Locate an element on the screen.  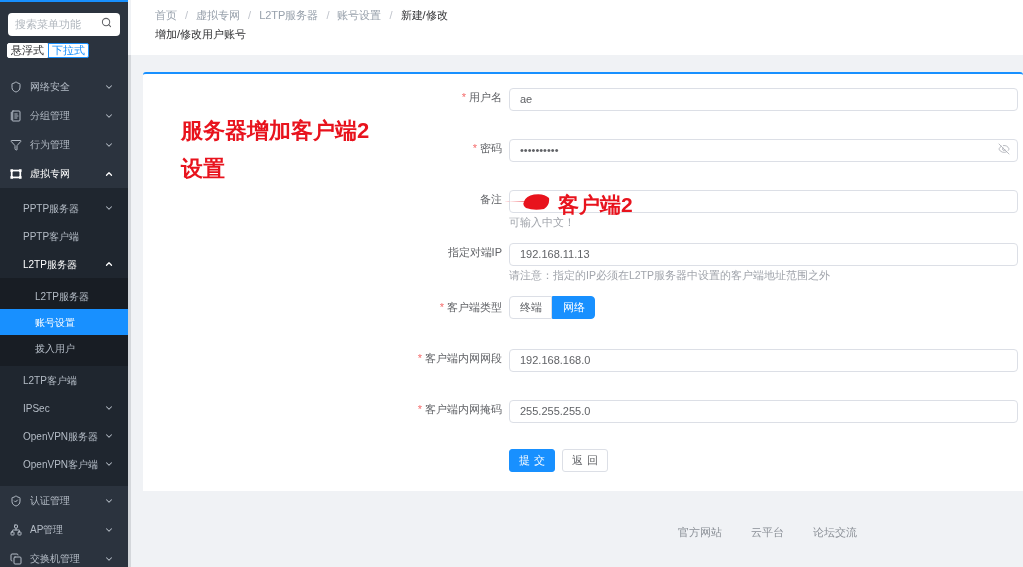
back-button: 返 回 is located at coordinates (585, 460).